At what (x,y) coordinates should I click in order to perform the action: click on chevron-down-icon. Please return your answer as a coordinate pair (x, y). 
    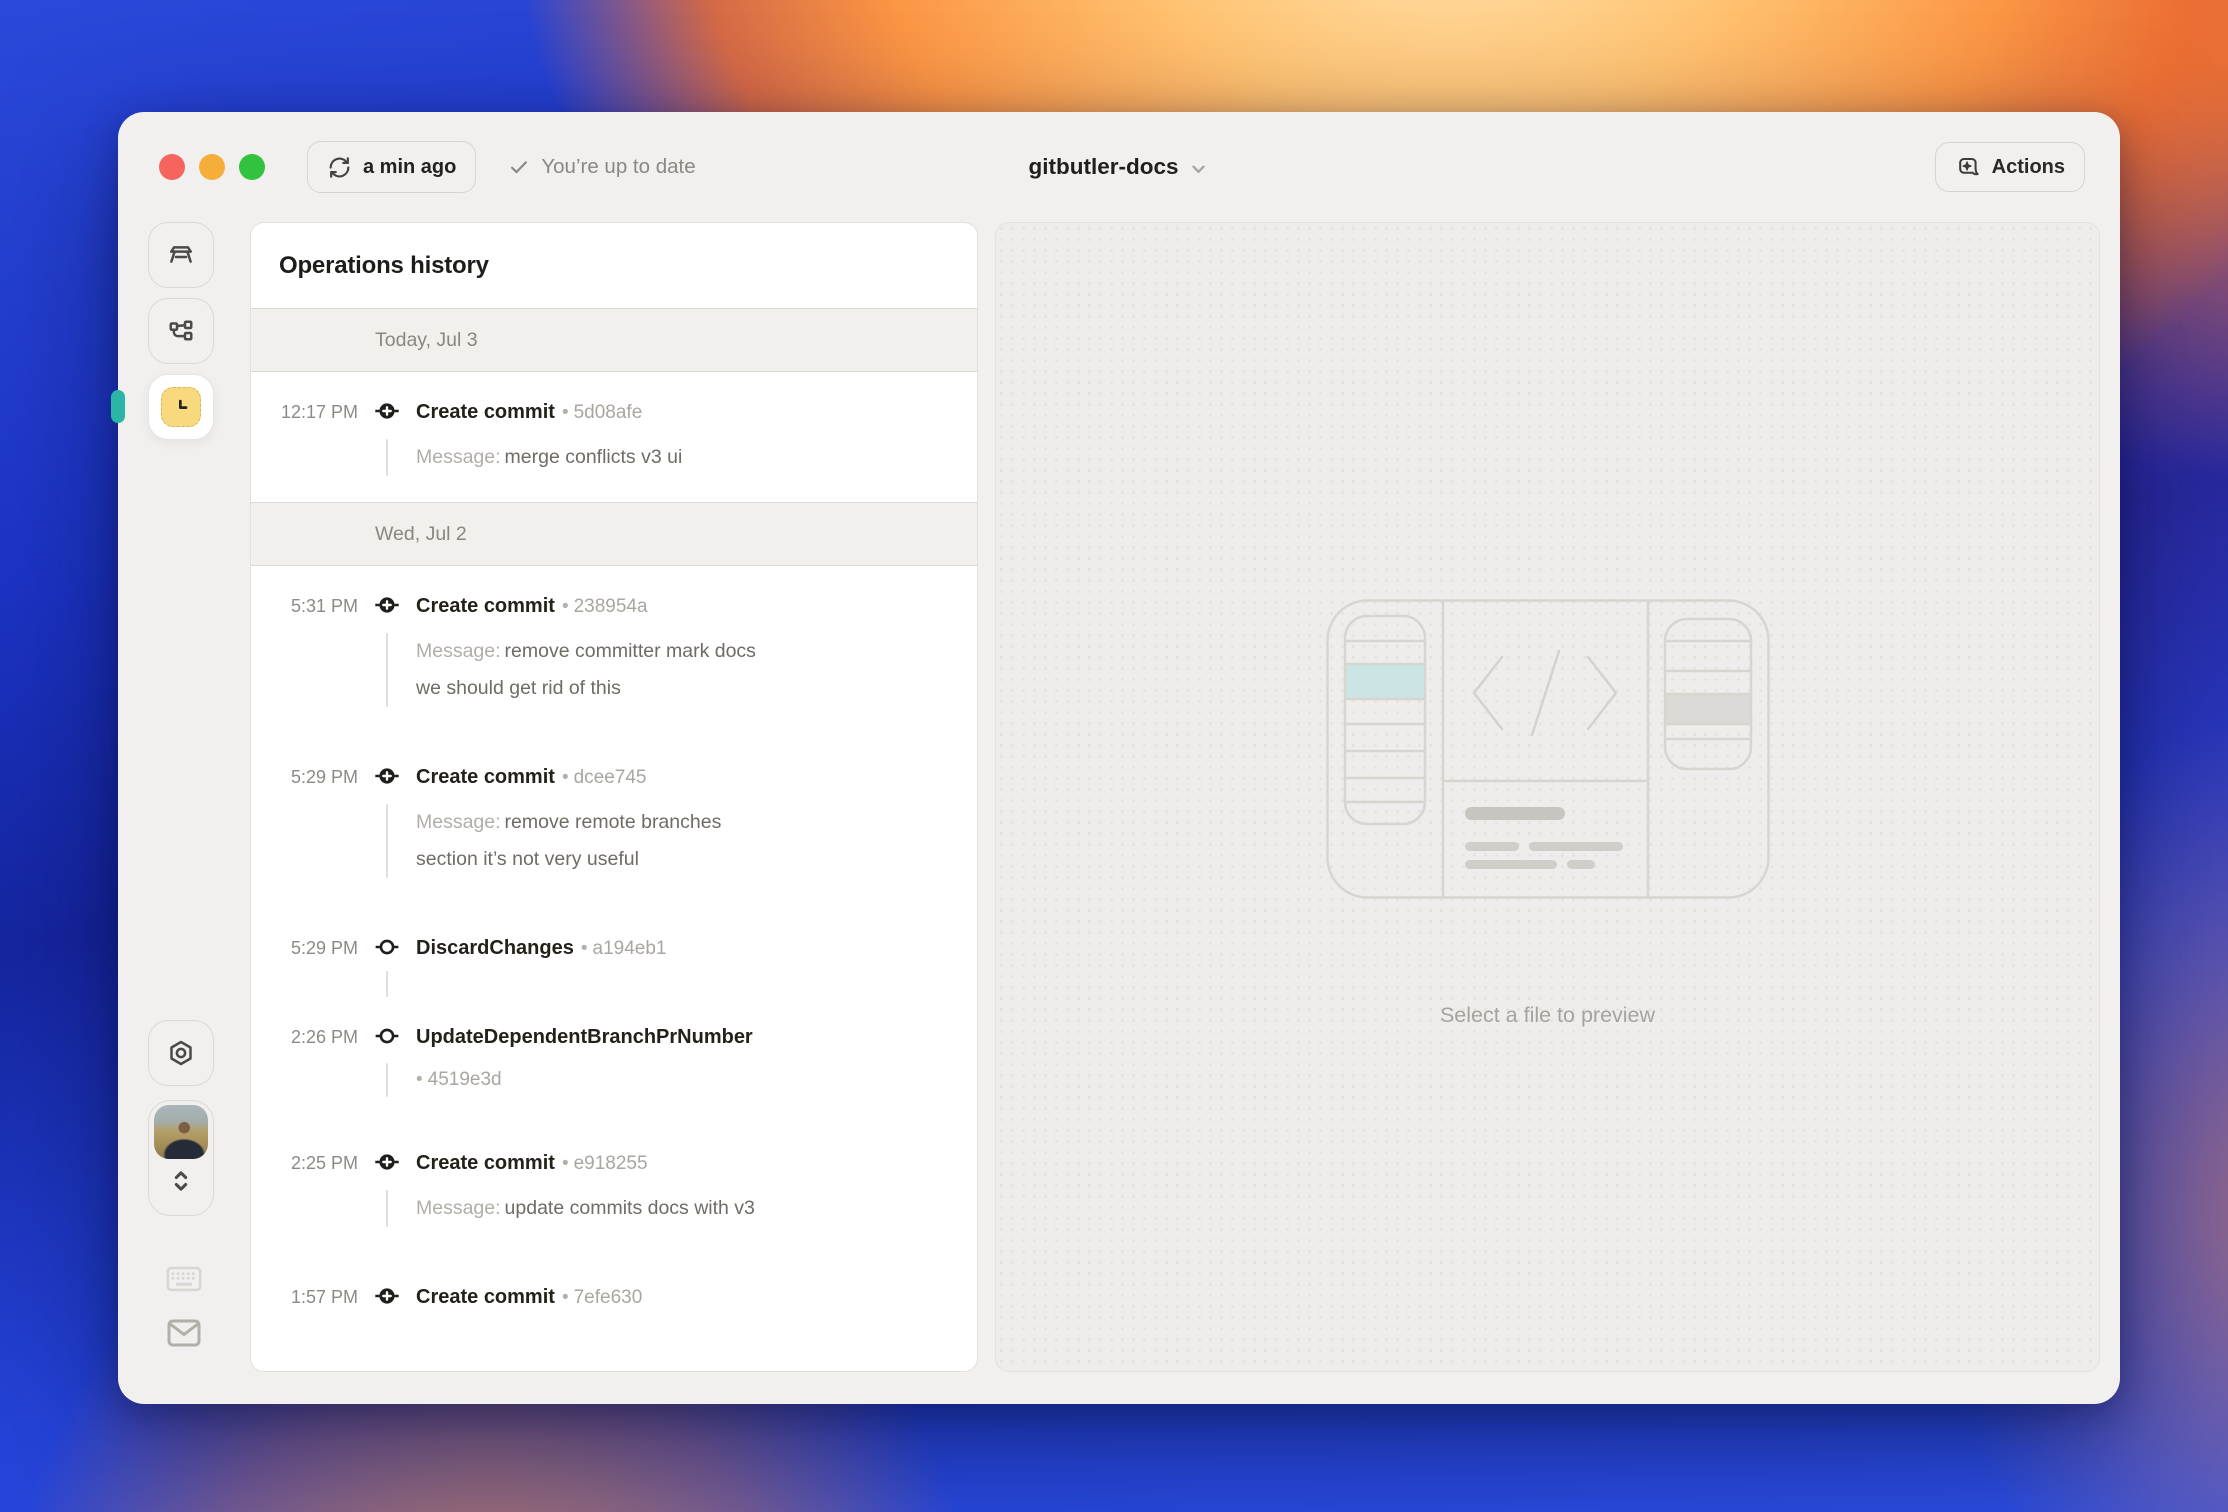
    Looking at the image, I should click on (1199, 167).